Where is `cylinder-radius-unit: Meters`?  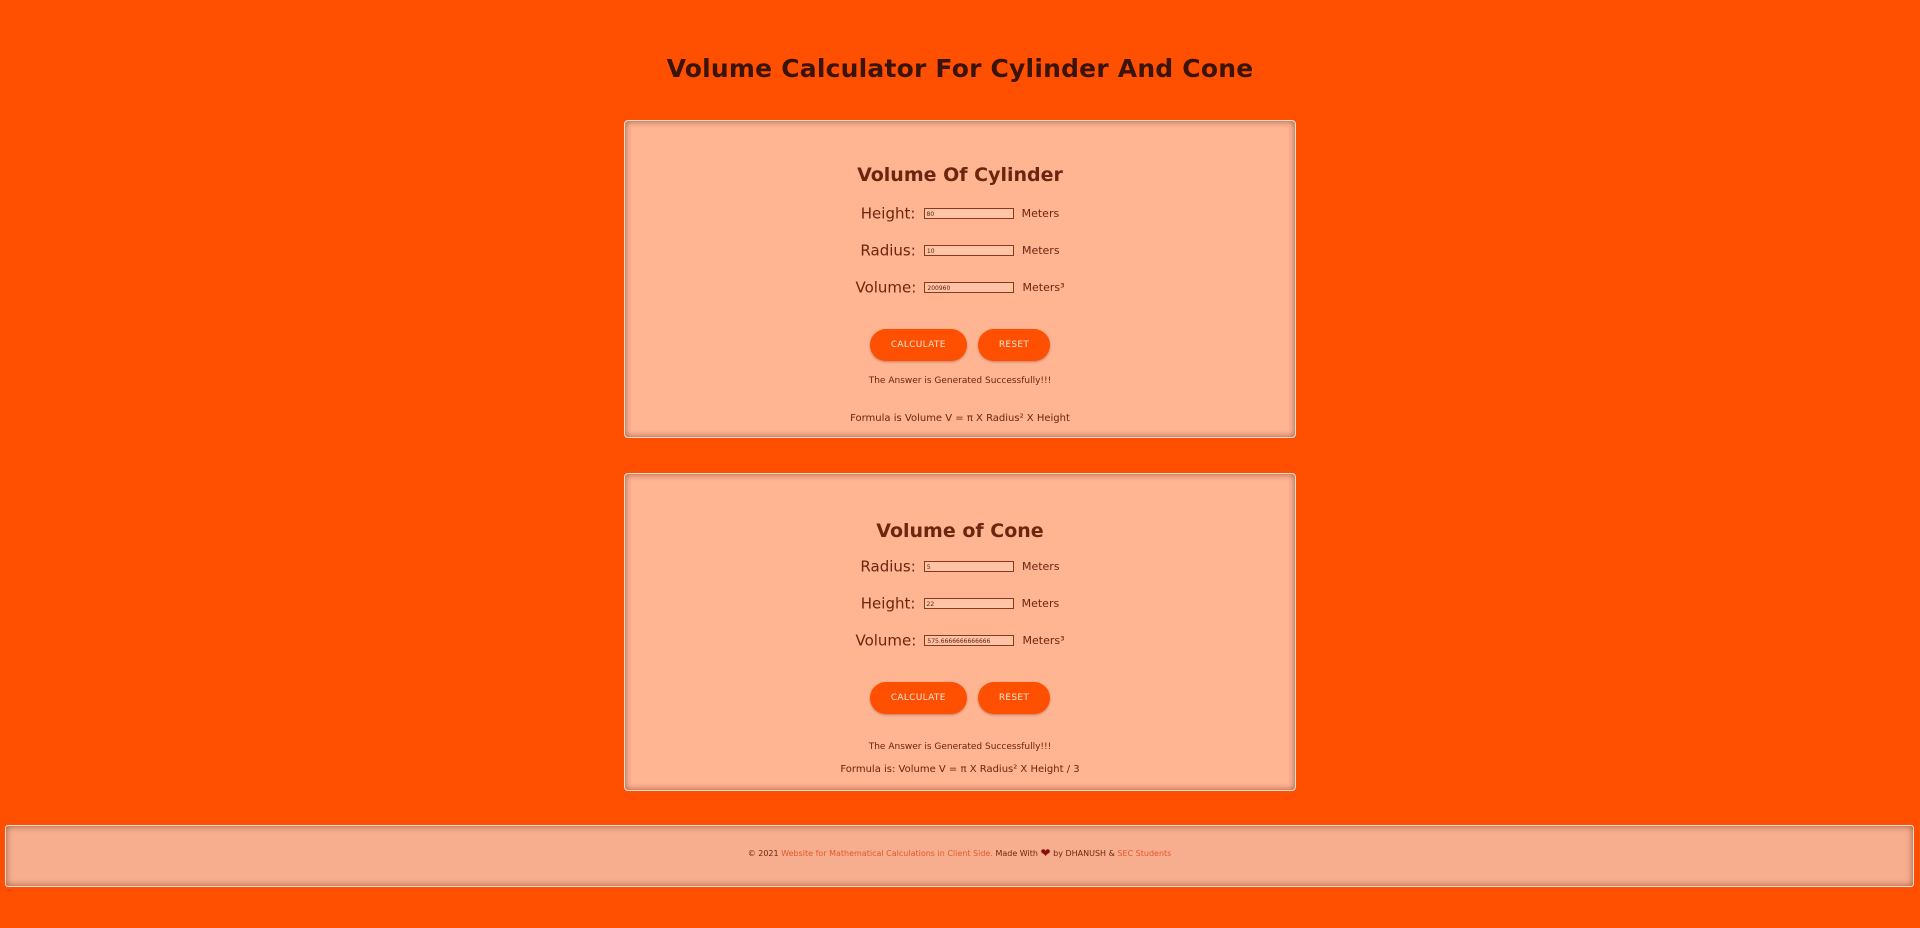 cylinder-radius-unit: Meters is located at coordinates (1040, 250).